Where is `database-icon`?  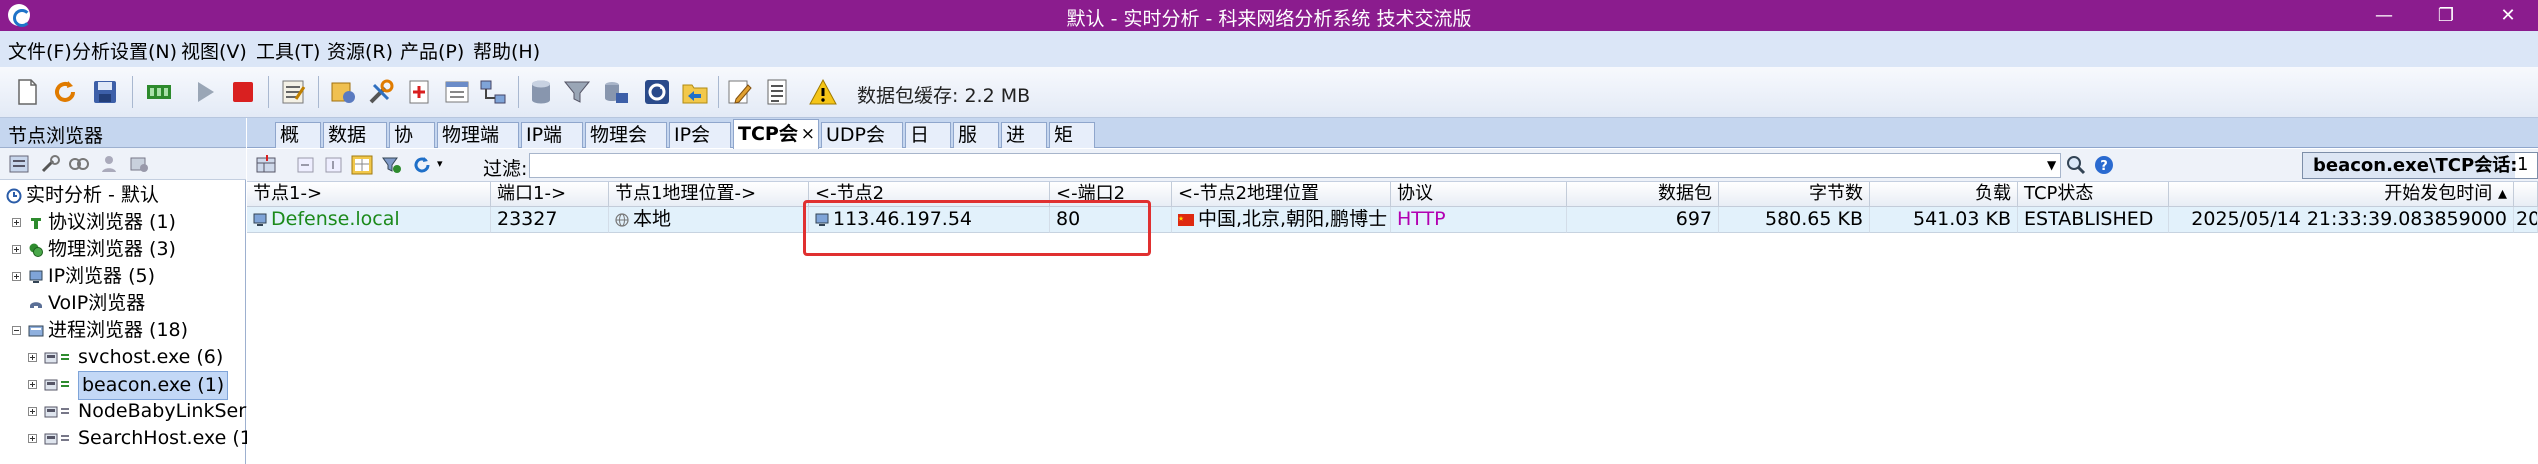 database-icon is located at coordinates (541, 92).